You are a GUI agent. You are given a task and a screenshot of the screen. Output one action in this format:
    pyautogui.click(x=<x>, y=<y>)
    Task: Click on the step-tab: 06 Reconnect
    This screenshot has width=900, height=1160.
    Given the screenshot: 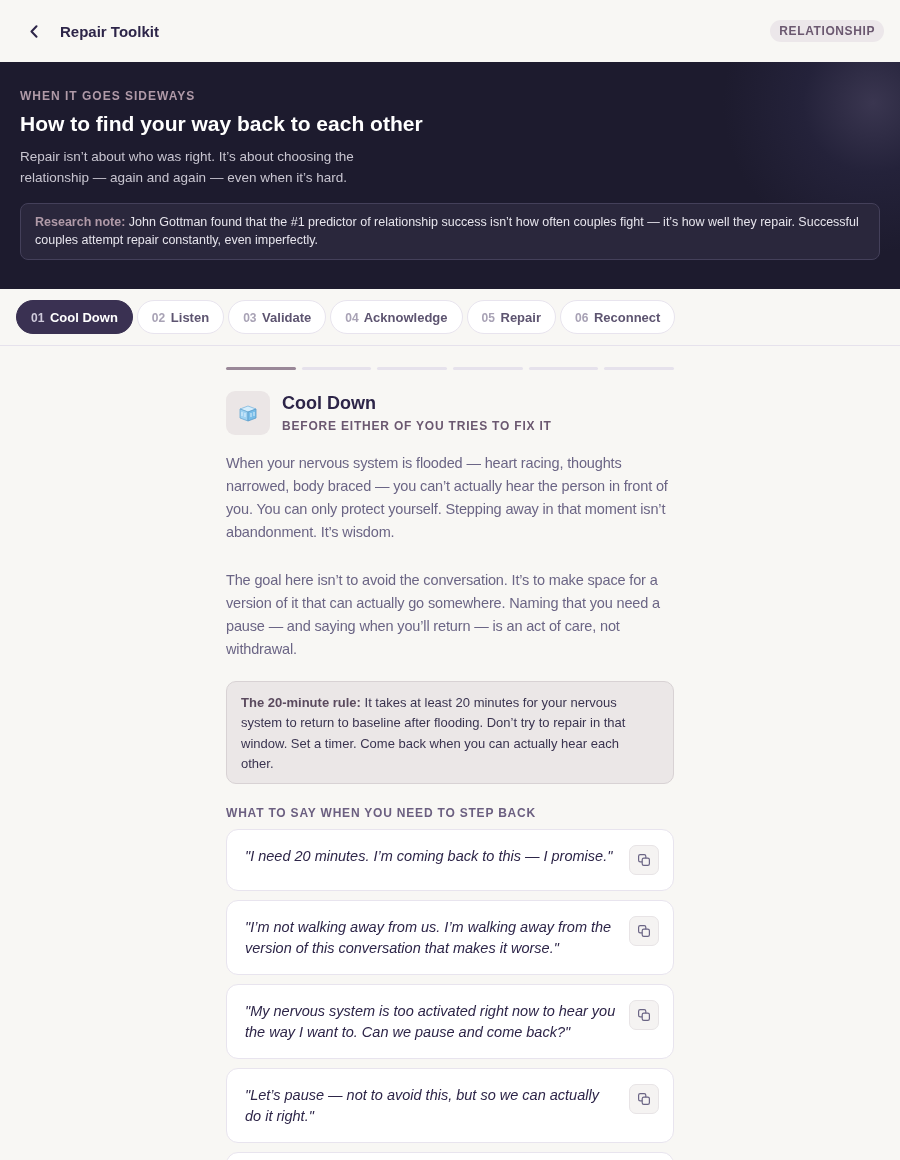 What is the action you would take?
    pyautogui.click(x=617, y=317)
    